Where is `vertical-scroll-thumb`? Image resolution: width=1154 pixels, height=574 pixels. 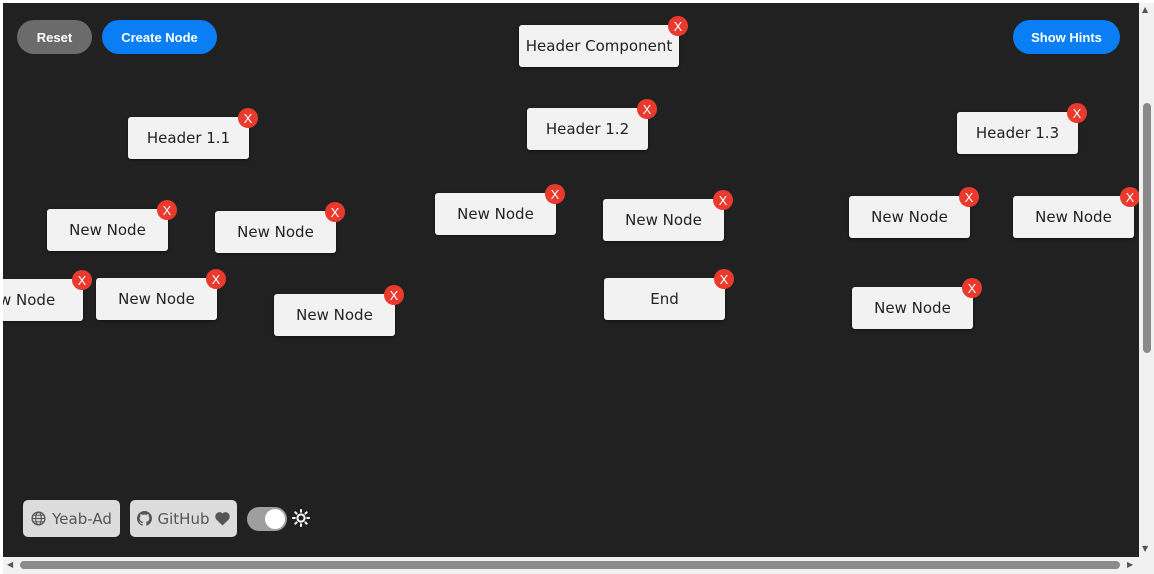 vertical-scroll-thumb is located at coordinates (1147, 228).